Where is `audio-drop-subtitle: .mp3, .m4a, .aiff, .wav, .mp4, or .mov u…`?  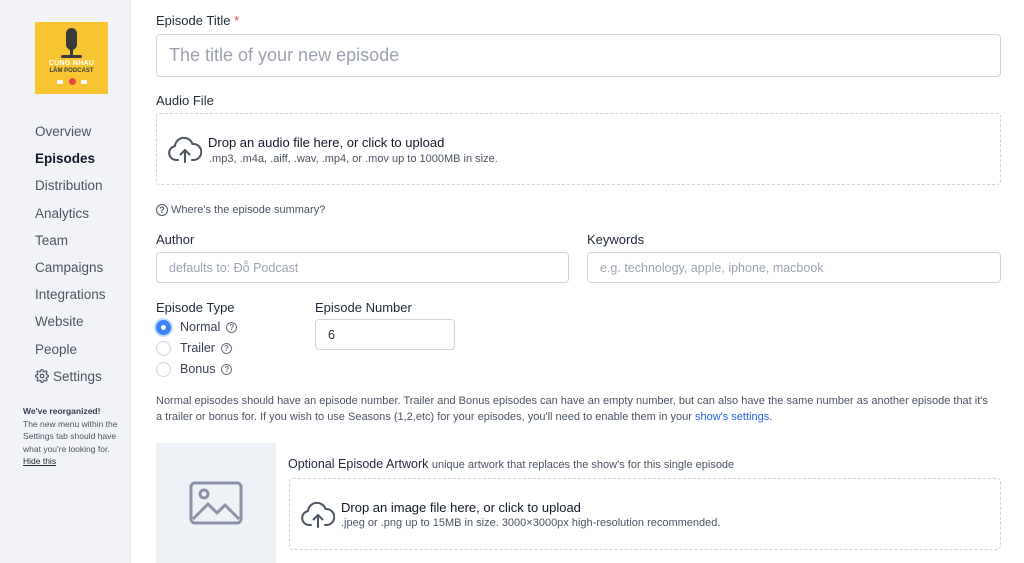 audio-drop-subtitle: .mp3, .m4a, .aiff, .wav, .mp4, or .mov u… is located at coordinates (353, 159).